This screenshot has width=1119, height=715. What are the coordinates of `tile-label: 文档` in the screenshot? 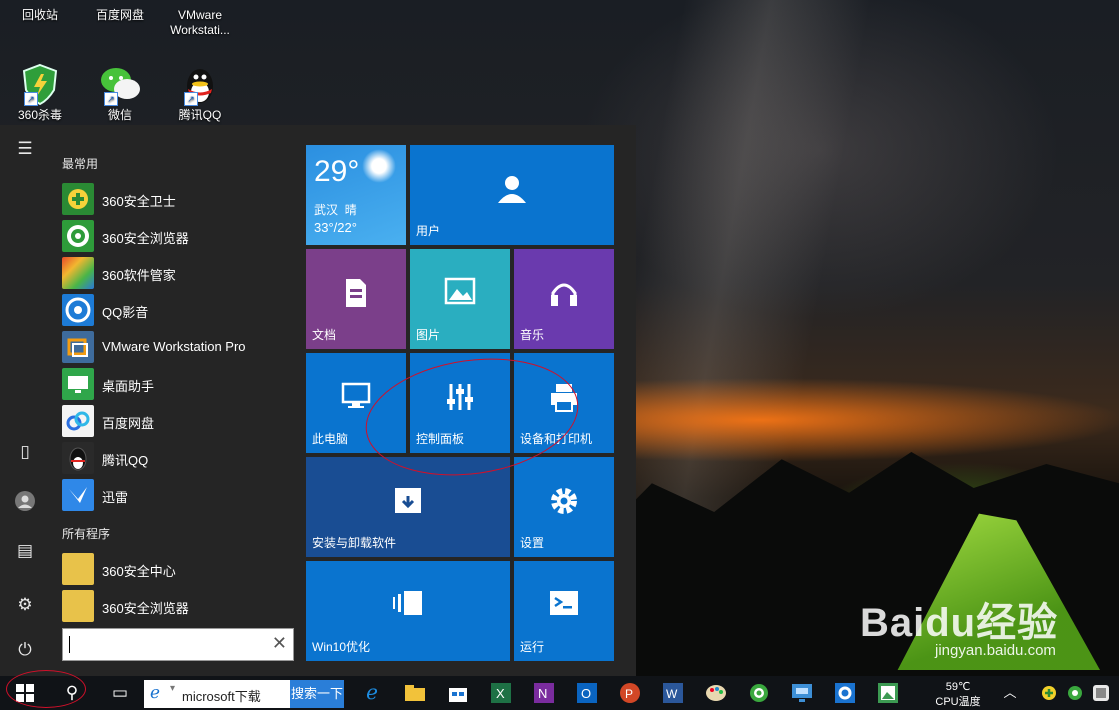 It's located at (324, 335).